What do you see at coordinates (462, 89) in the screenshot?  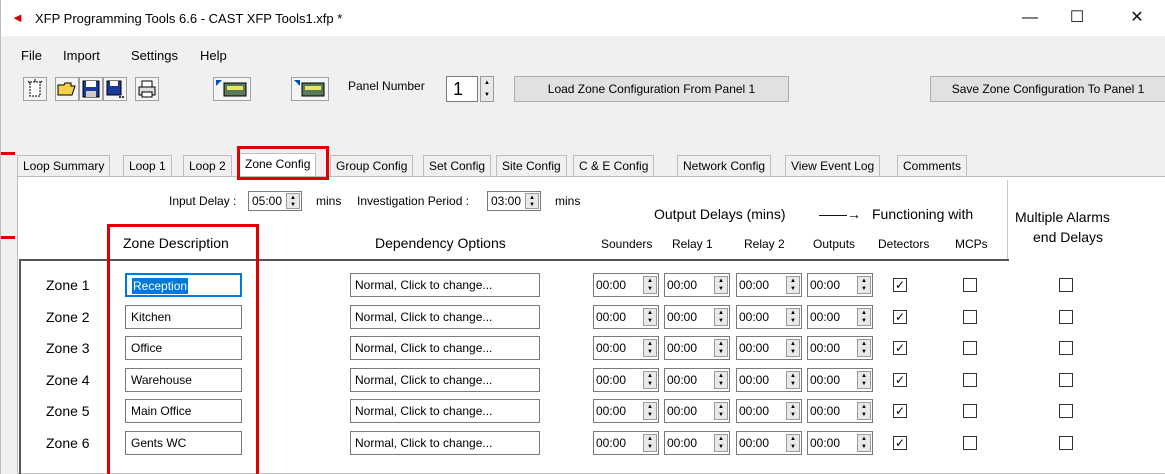 I see `panel-number-input: 1` at bounding box center [462, 89].